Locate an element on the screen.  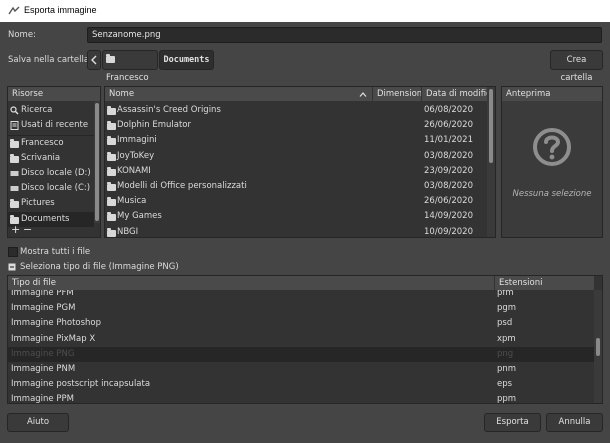
places-item-francesco: Francesco is located at coordinates (51, 143).